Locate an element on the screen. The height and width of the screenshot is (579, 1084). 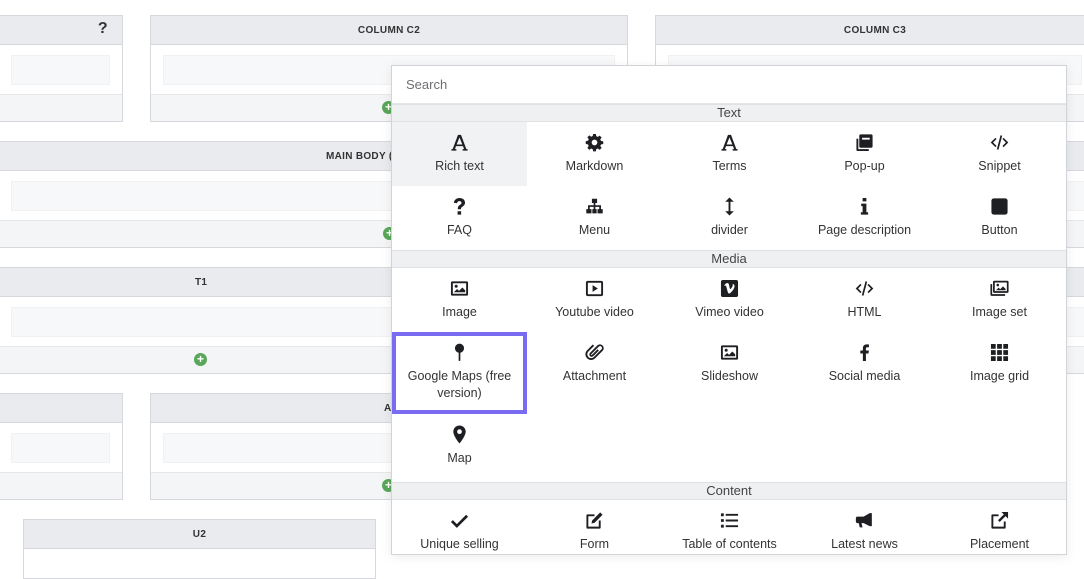
square-icon is located at coordinates (999, 206).